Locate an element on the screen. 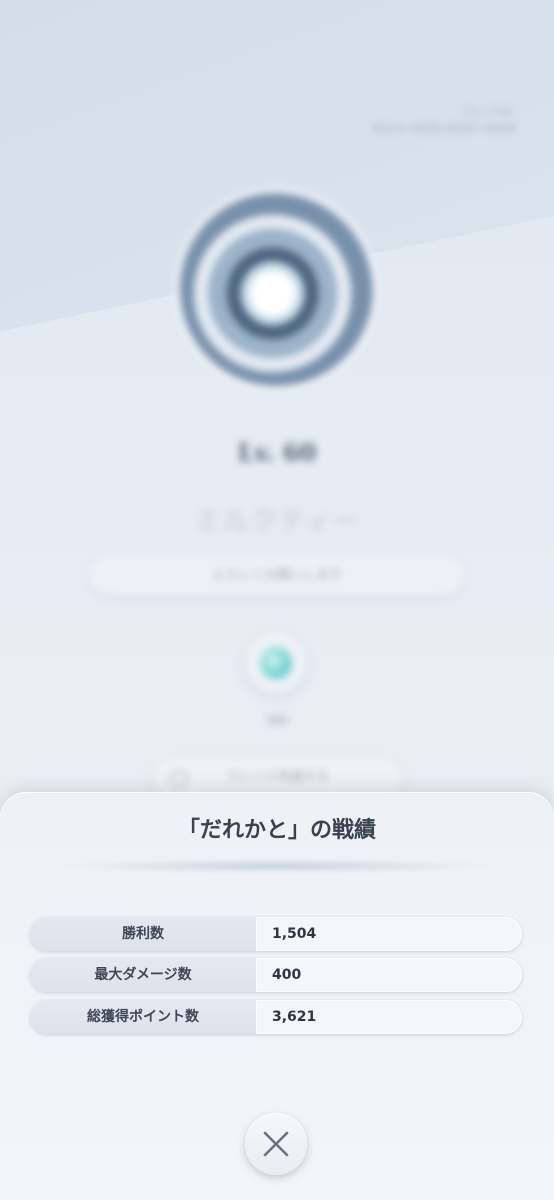  close-x-icon is located at coordinates (276, 1144).